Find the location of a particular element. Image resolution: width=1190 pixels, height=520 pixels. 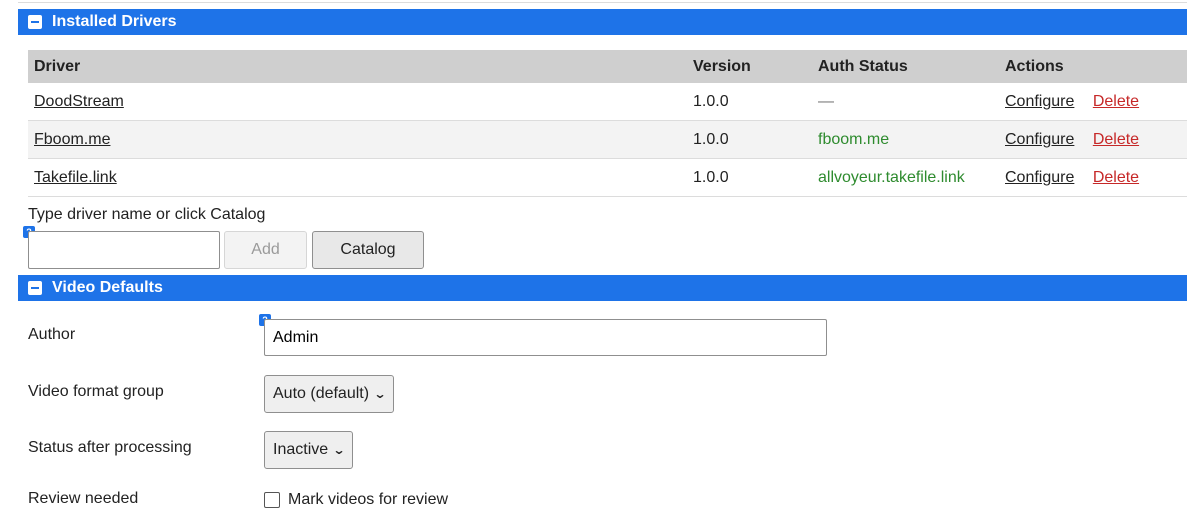

review-label: Review needed is located at coordinates (83, 498).